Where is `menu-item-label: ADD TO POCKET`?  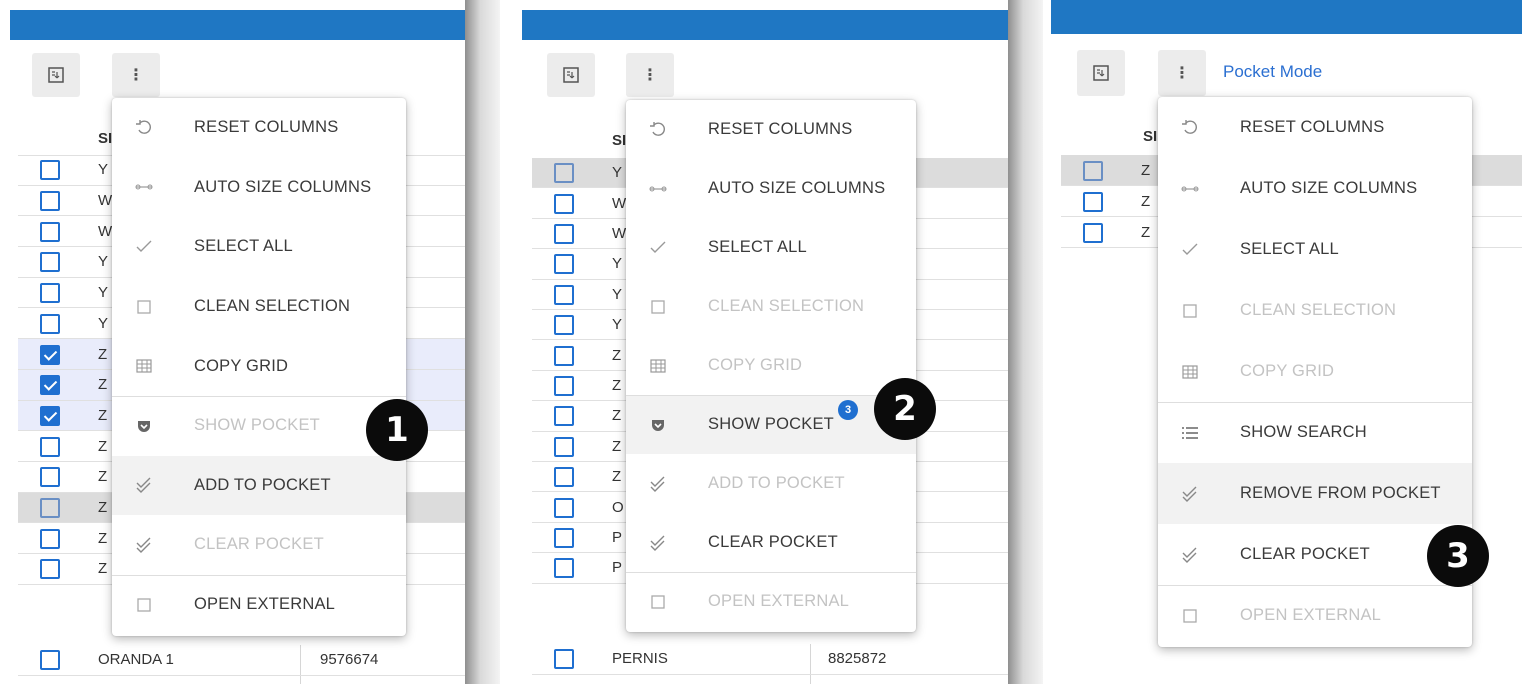
menu-item-label: ADD TO POCKET is located at coordinates (776, 483).